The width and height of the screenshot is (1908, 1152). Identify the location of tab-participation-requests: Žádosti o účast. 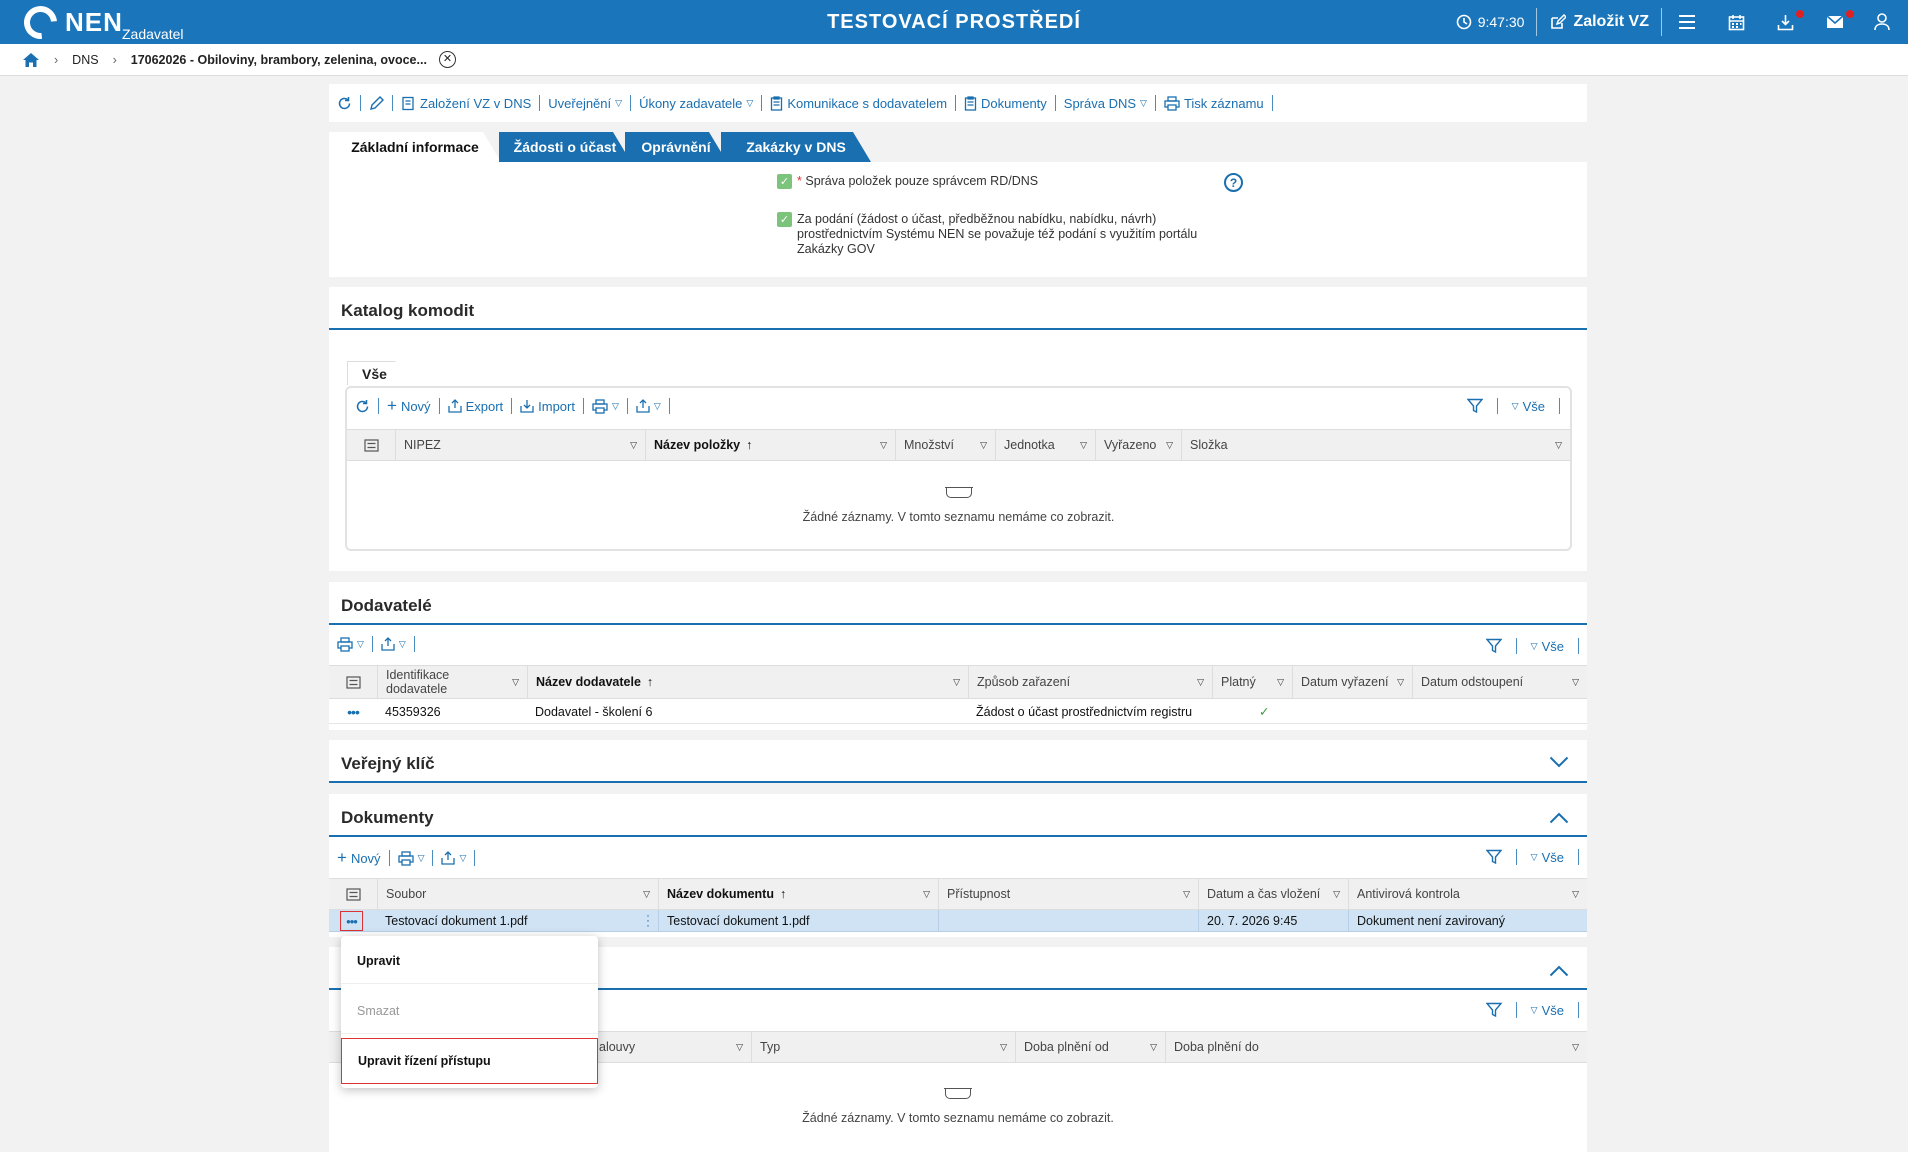
(565, 147).